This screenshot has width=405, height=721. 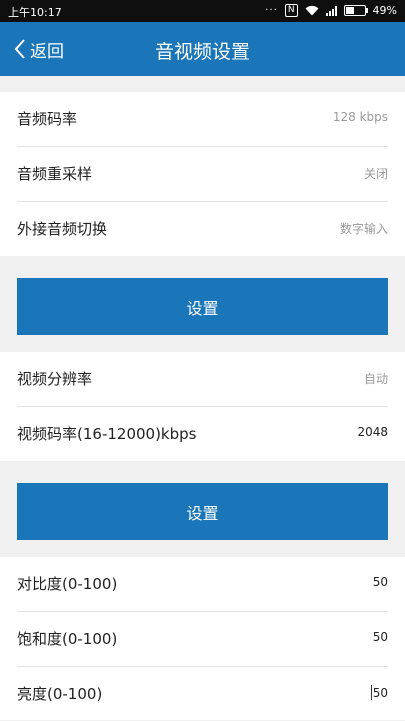 What do you see at coordinates (107, 434) in the screenshot?
I see `video-bitrate-label: 视频码率(16-12000)kbps` at bounding box center [107, 434].